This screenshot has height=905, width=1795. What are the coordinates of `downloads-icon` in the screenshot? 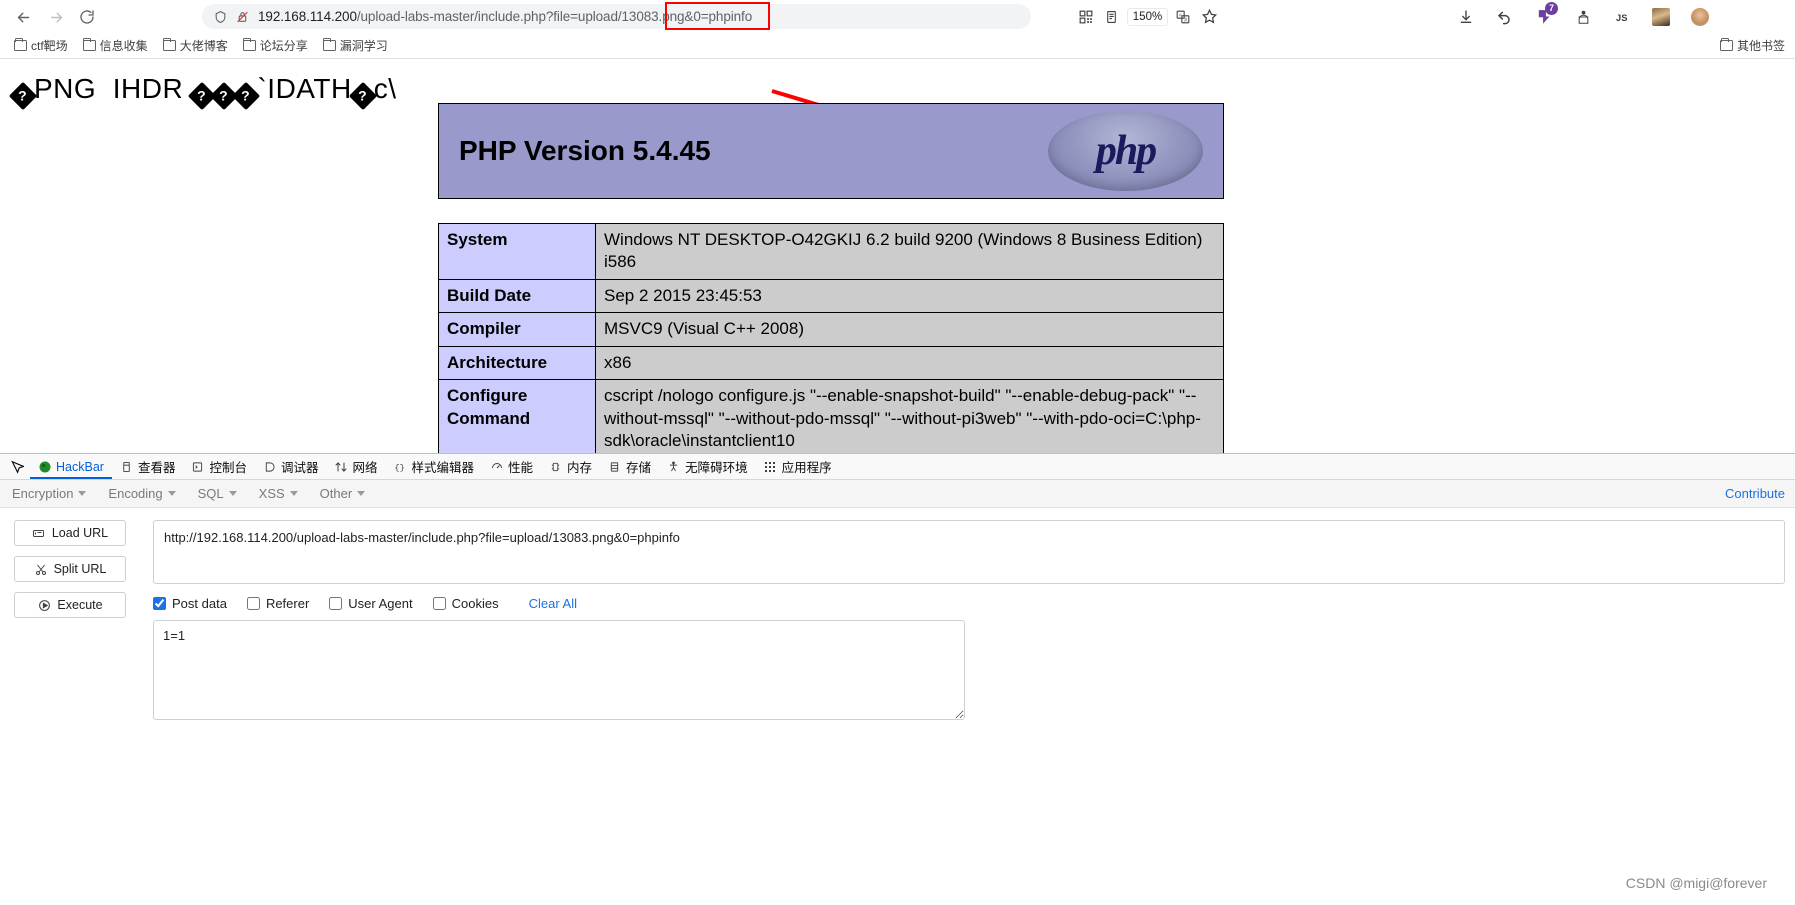 It's located at (1466, 17).